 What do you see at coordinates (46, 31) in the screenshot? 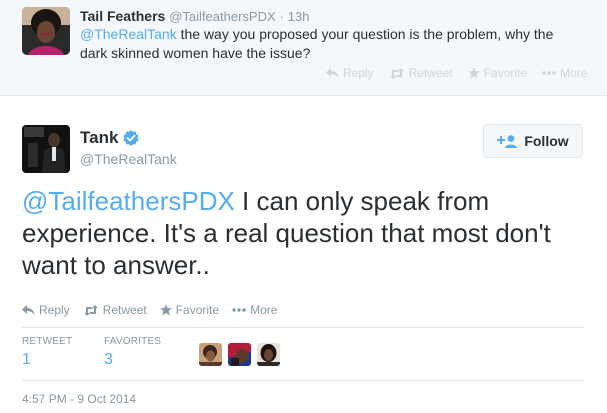
I see `reply-author-avatar` at bounding box center [46, 31].